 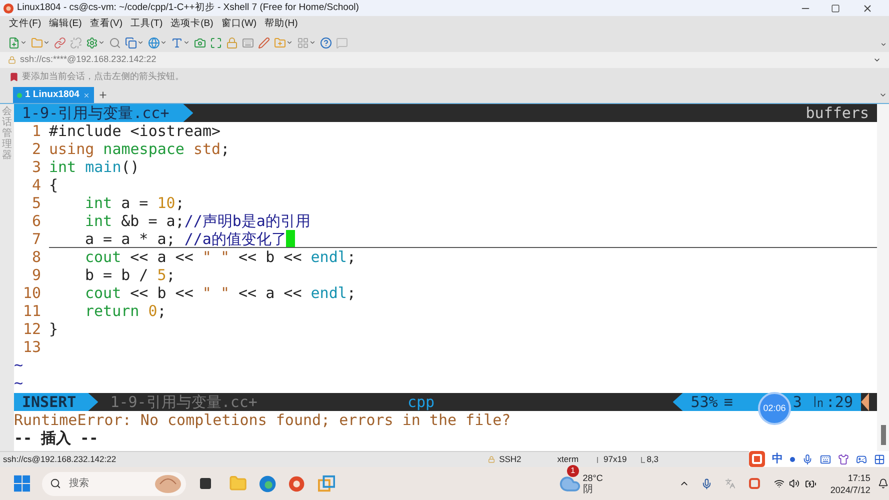 I want to click on code-line: }, so click(x=53, y=329).